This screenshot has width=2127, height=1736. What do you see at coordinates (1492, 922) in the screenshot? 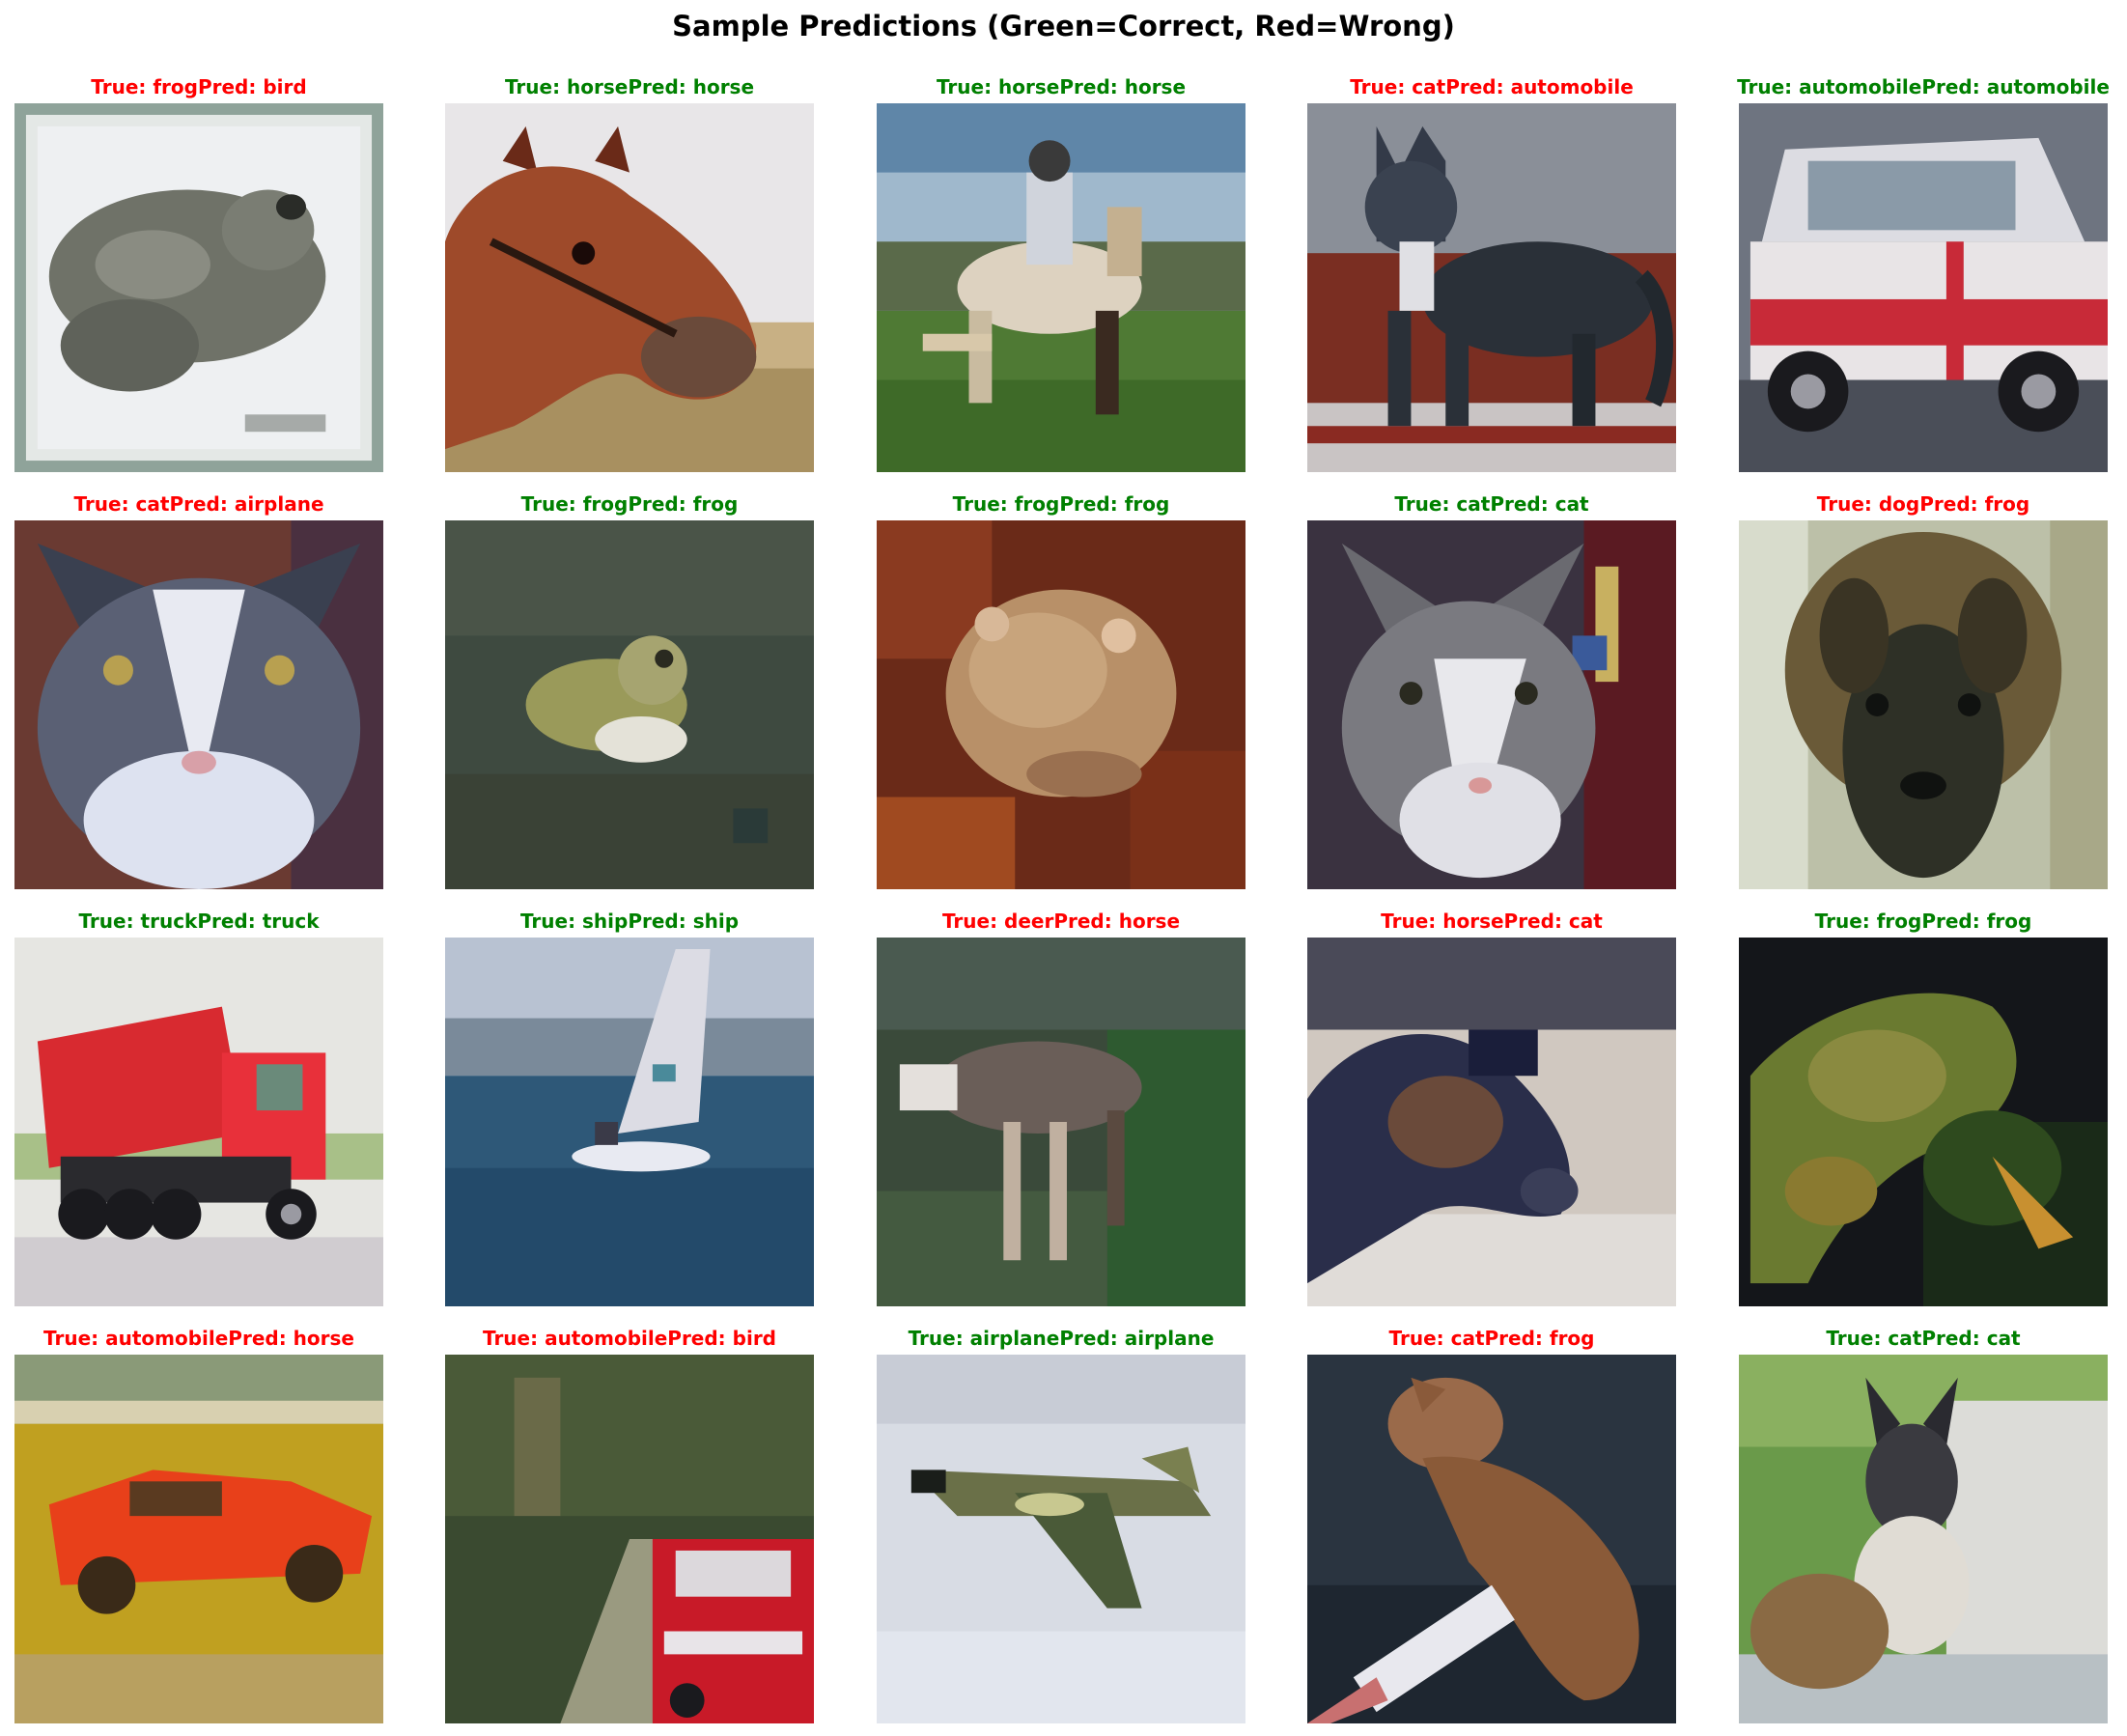
I see `sample-title: True: horsePred: cat` at bounding box center [1492, 922].